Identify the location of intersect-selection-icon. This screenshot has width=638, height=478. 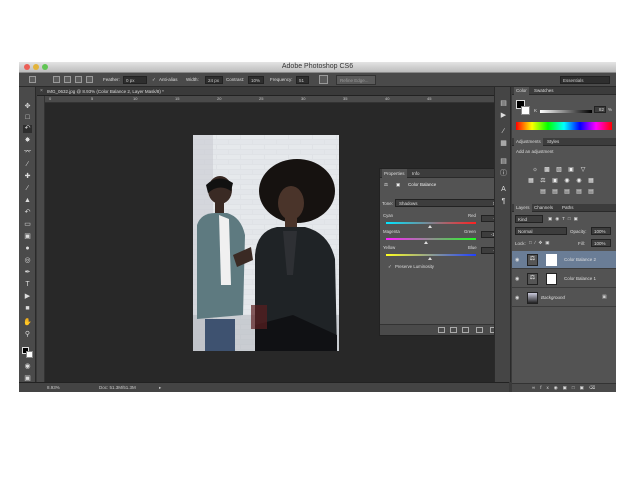
(89, 79).